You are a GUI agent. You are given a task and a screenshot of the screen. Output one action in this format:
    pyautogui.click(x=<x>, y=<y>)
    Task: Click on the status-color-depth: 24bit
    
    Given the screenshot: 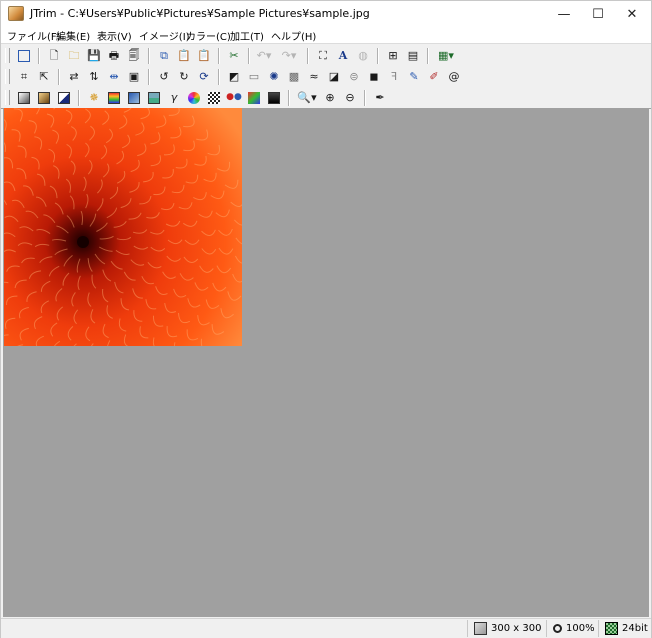 What is the action you would take?
    pyautogui.click(x=635, y=628)
    